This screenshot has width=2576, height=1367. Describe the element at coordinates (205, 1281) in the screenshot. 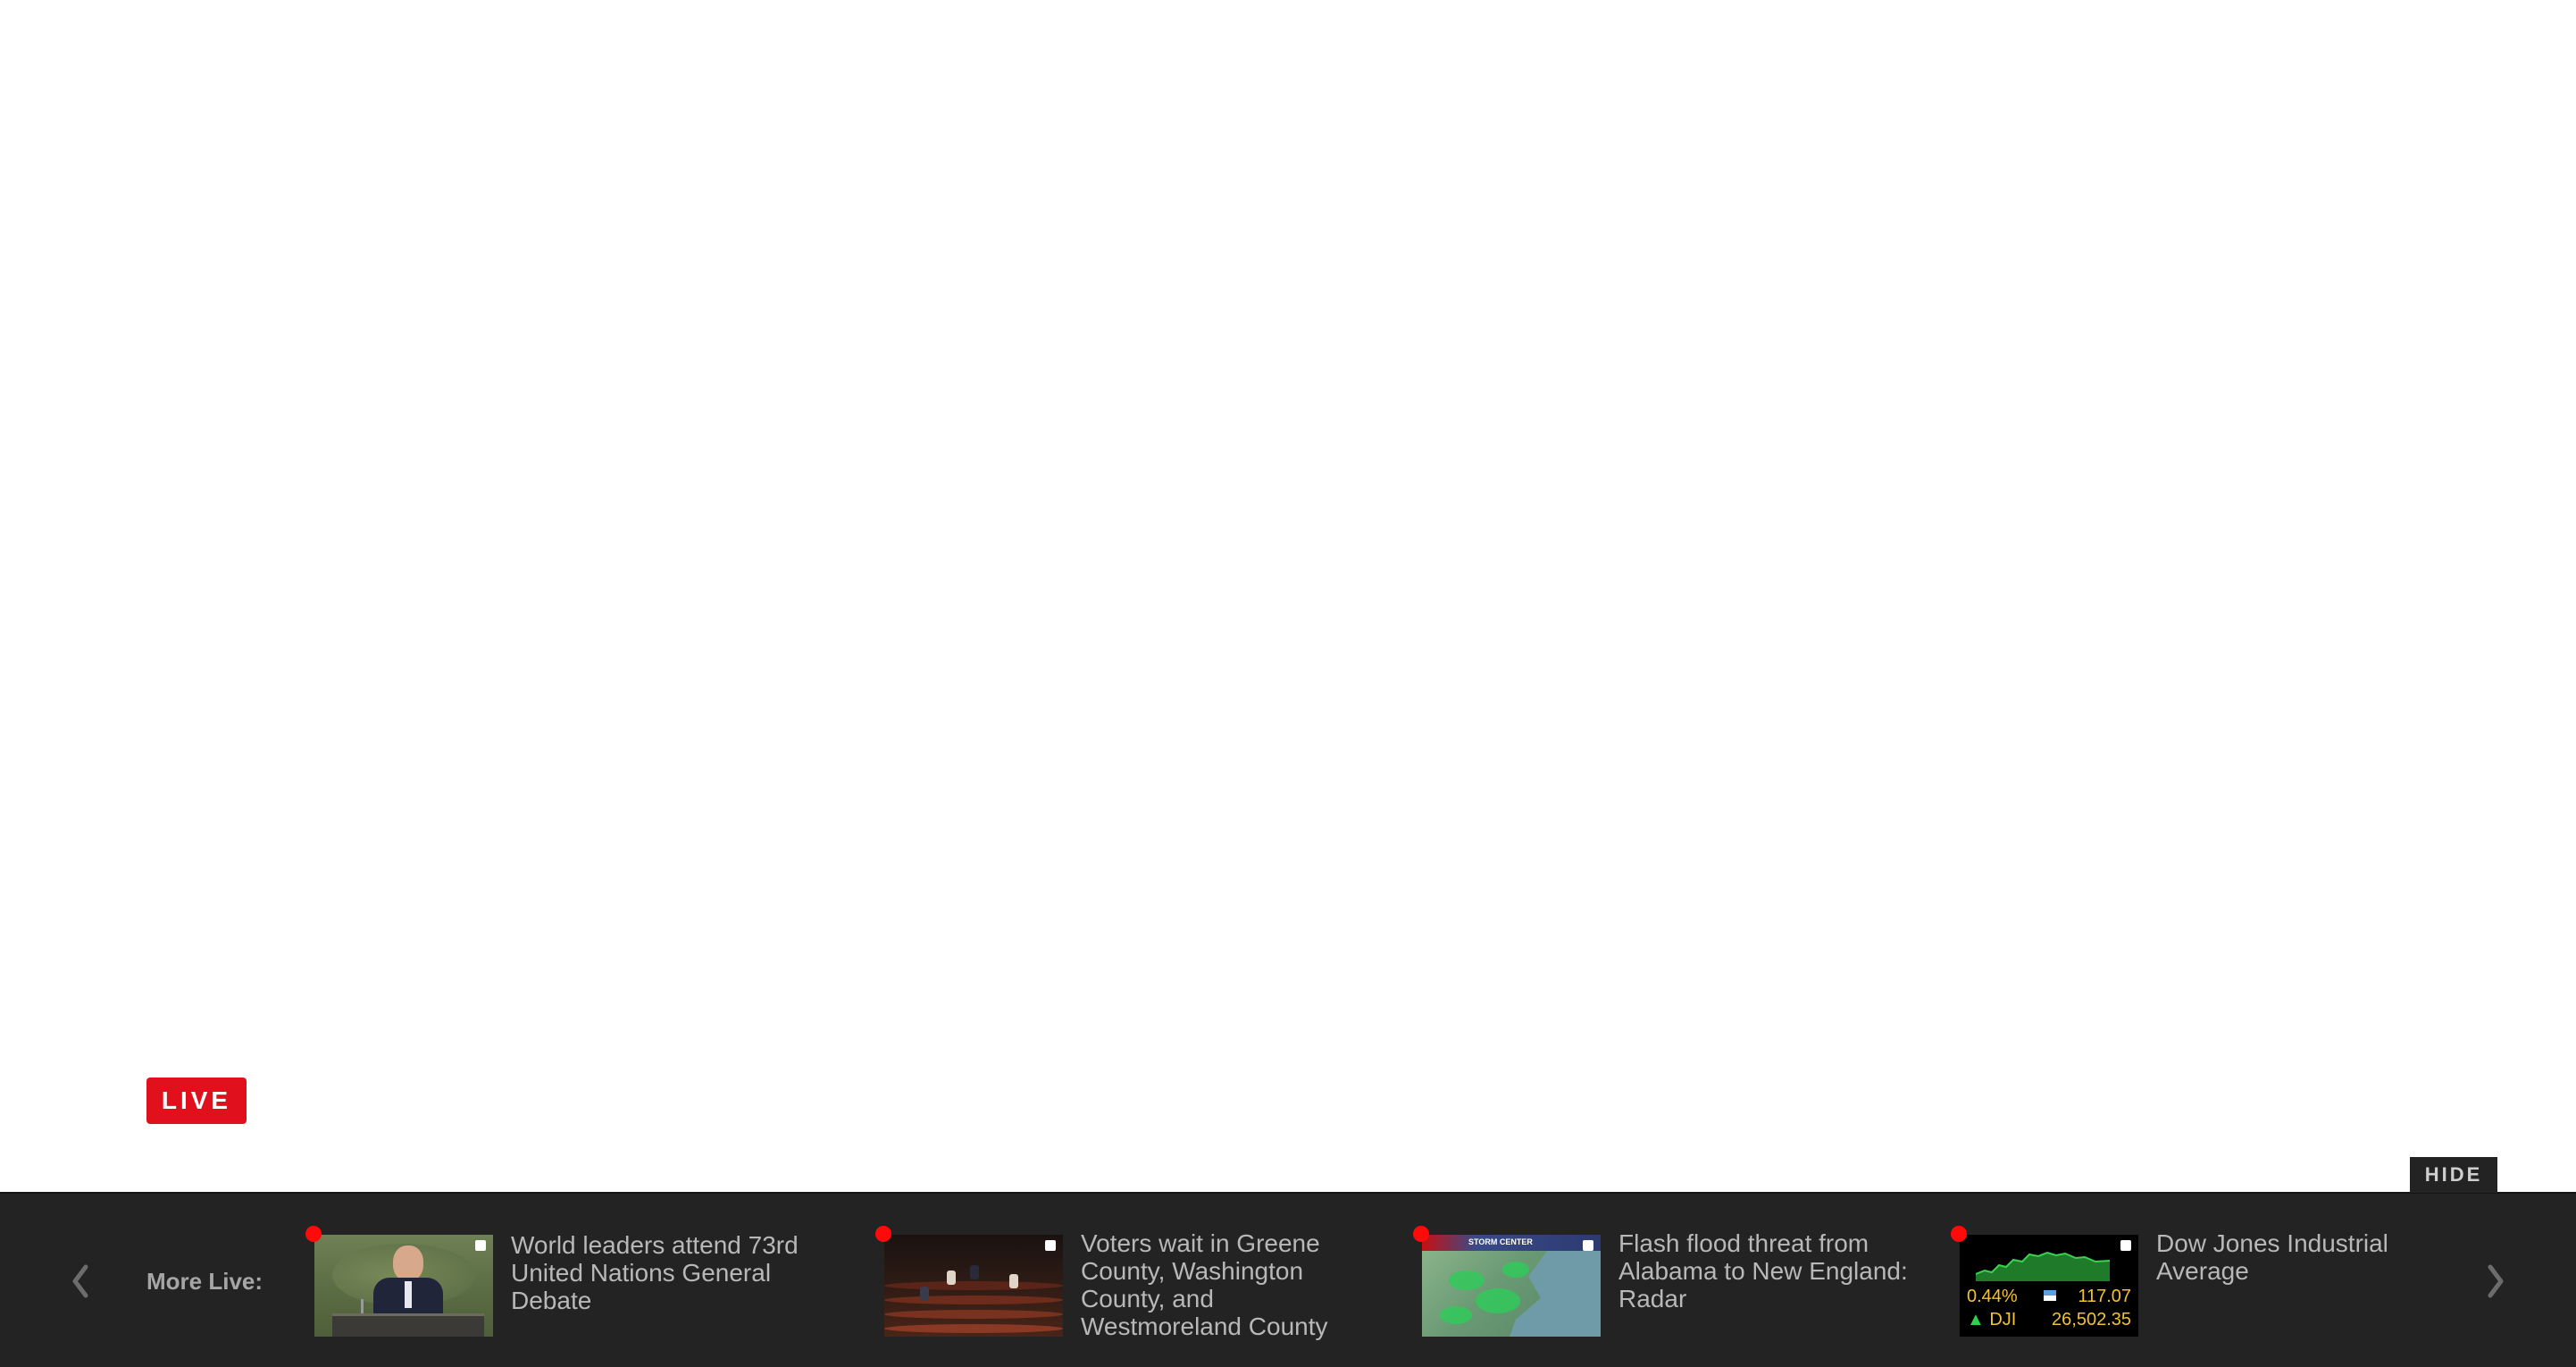

I see `more-live-label: More Live:` at that location.